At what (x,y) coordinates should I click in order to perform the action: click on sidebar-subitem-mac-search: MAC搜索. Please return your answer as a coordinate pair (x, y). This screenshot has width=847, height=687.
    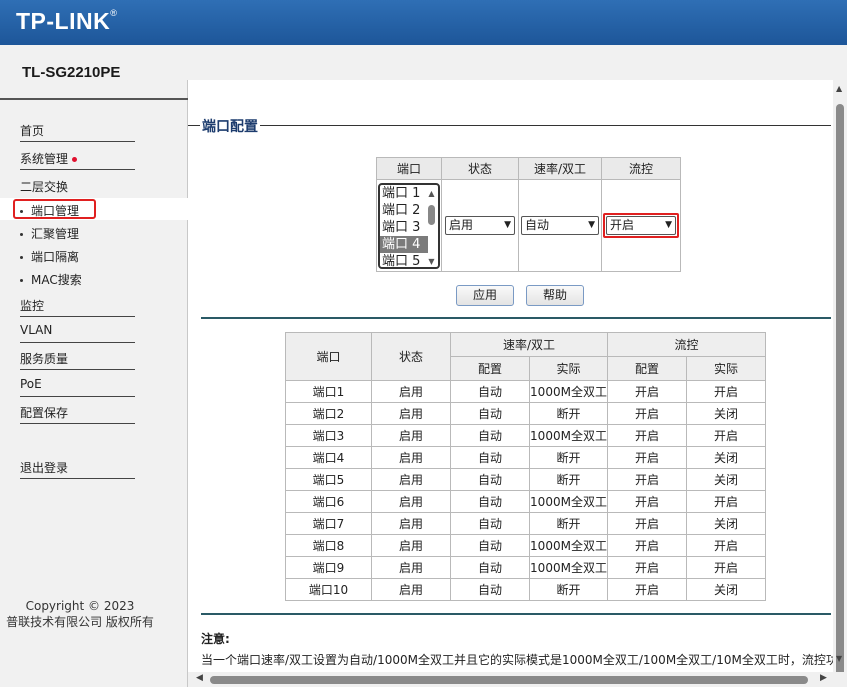
    Looking at the image, I should click on (51, 280).